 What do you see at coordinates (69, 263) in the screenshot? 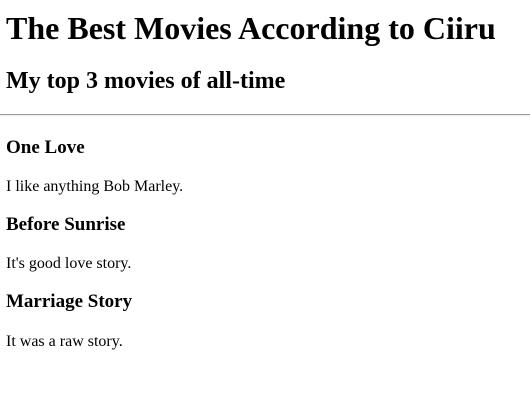
I see `movie-description: It's good love story.` at bounding box center [69, 263].